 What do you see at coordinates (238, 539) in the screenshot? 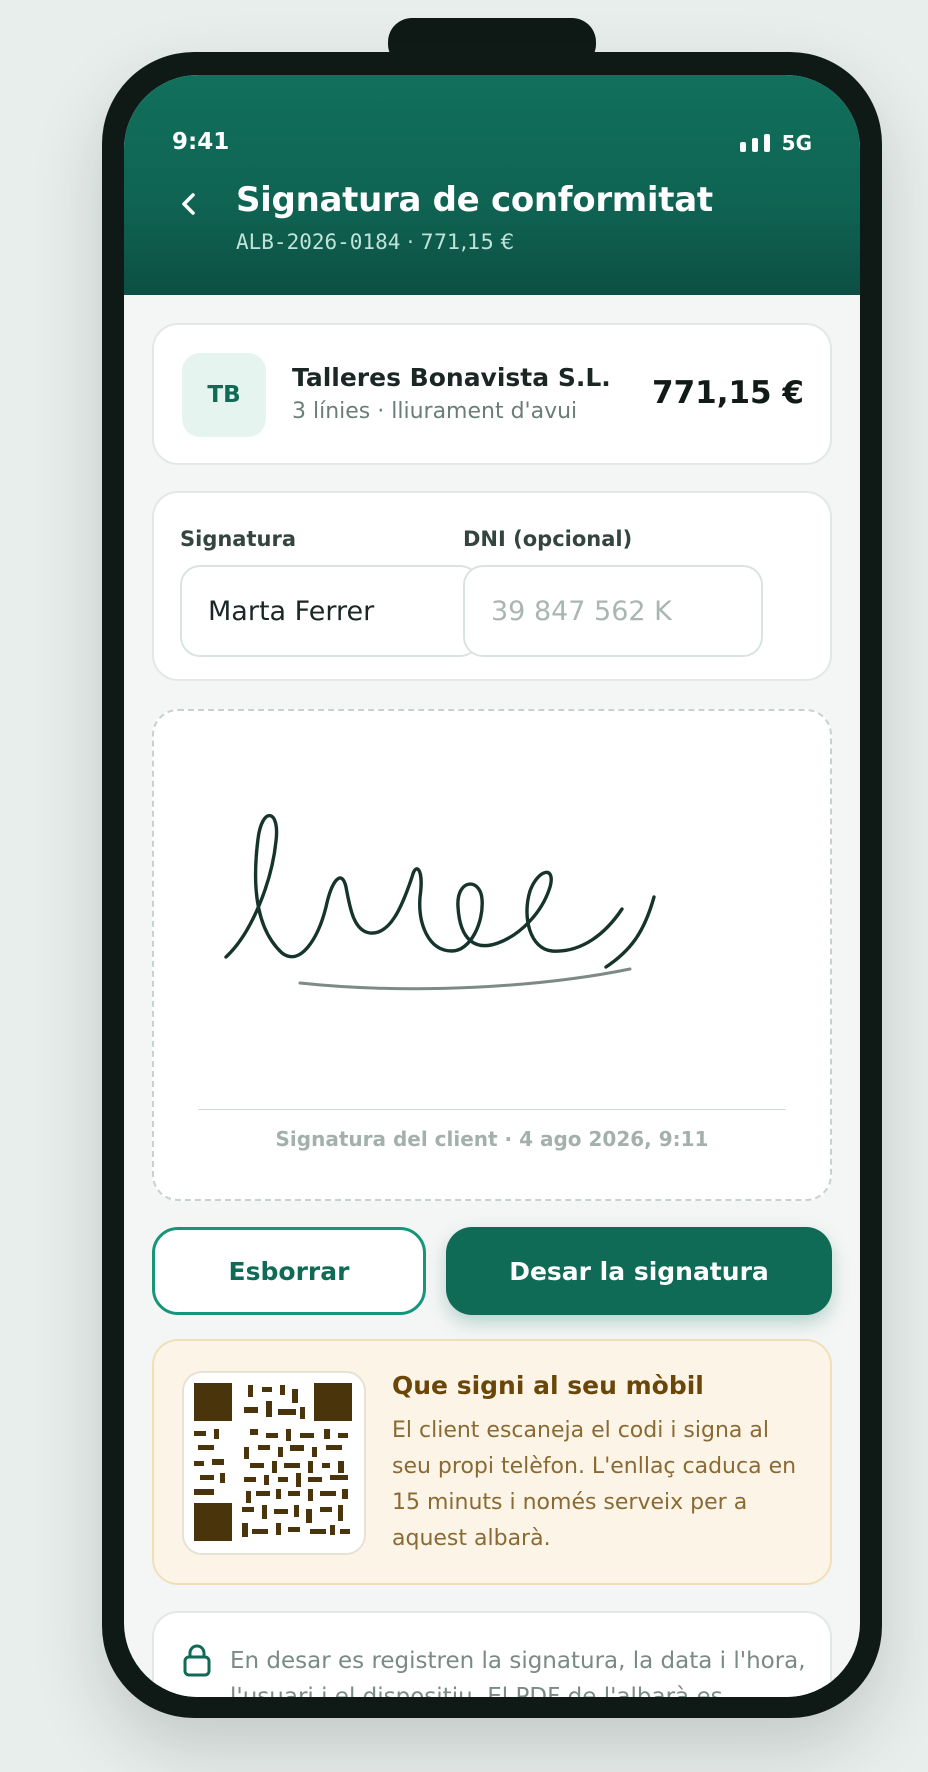
I see `signature-name-label: Signatura` at bounding box center [238, 539].